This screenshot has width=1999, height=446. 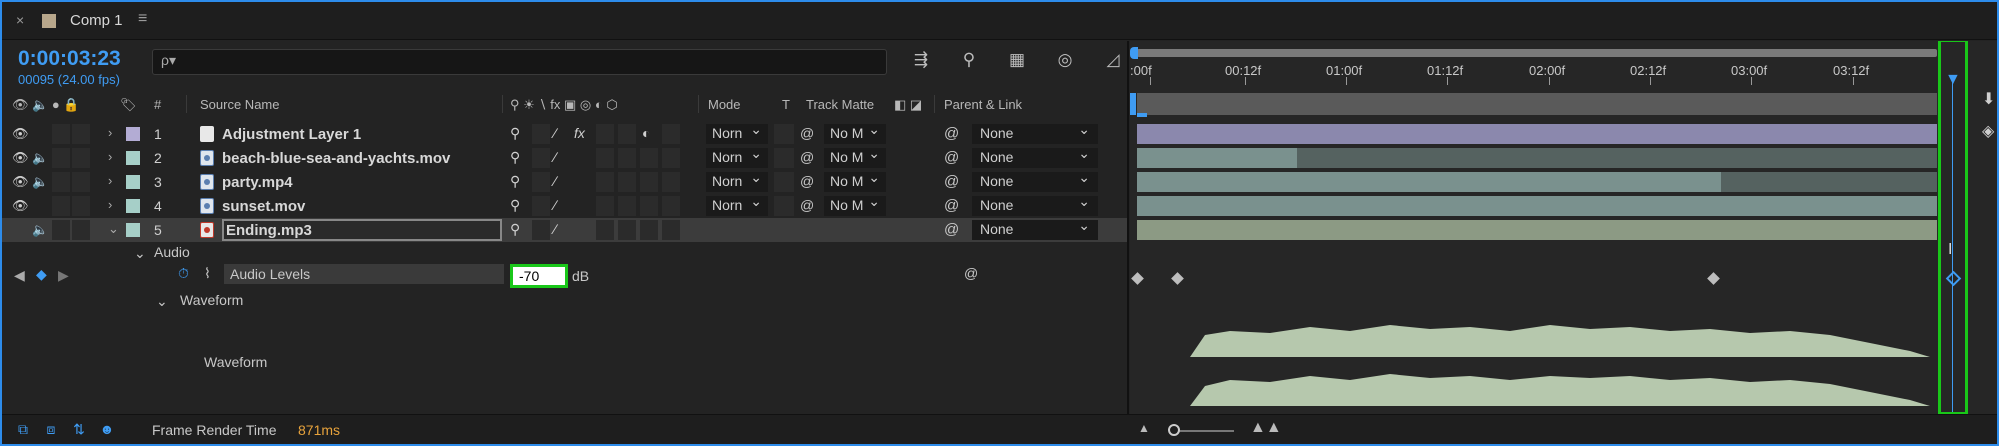 I want to click on graph-icon: ⌇, so click(x=207, y=273).